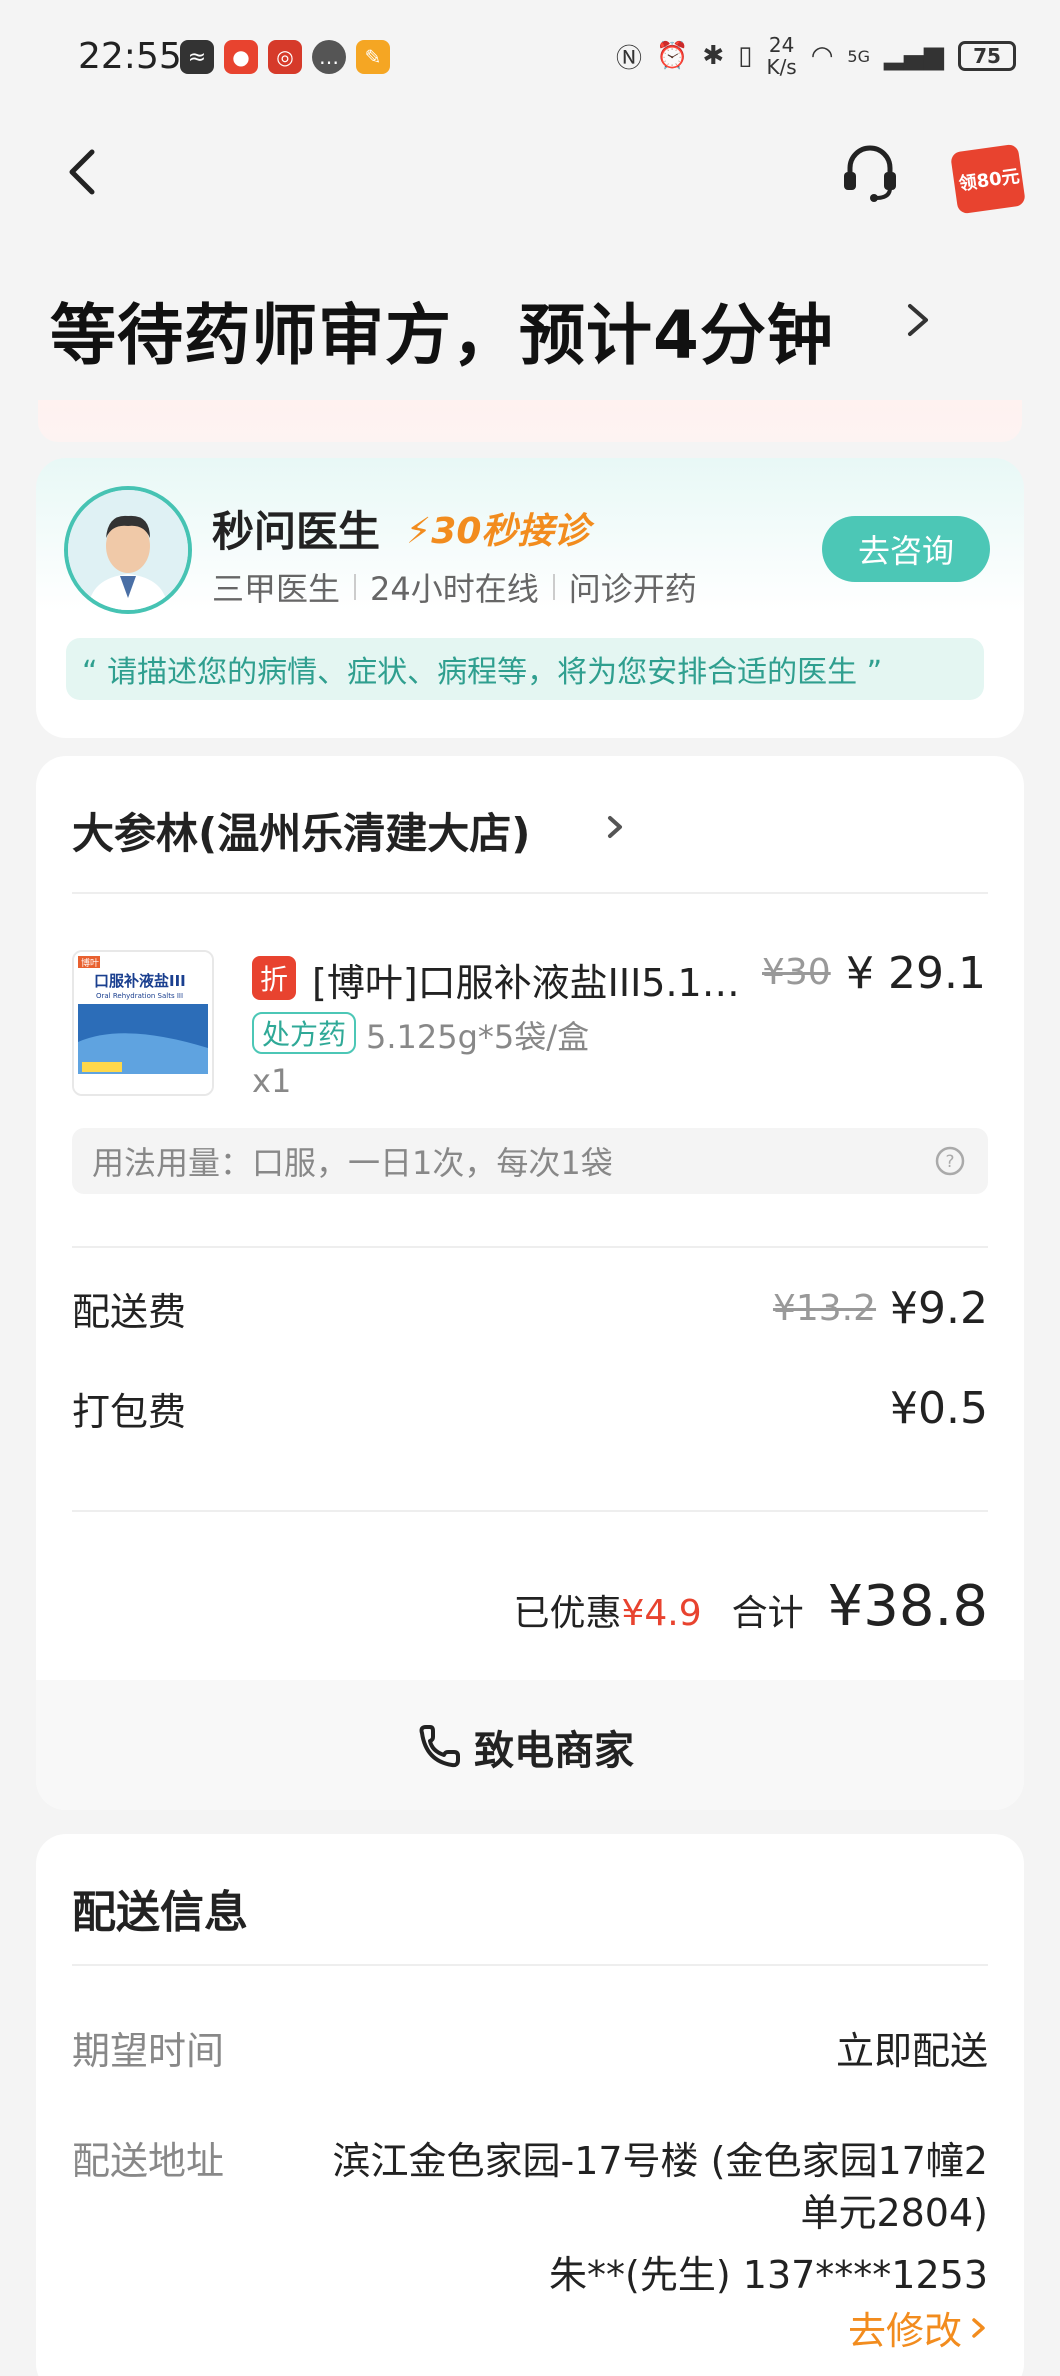 The image size is (1060, 2376). What do you see at coordinates (525, 669) in the screenshot?
I see `consult-prompt: “ 请描述您的病情、症状、病程等，将为您安排合适的医生 ”` at bounding box center [525, 669].